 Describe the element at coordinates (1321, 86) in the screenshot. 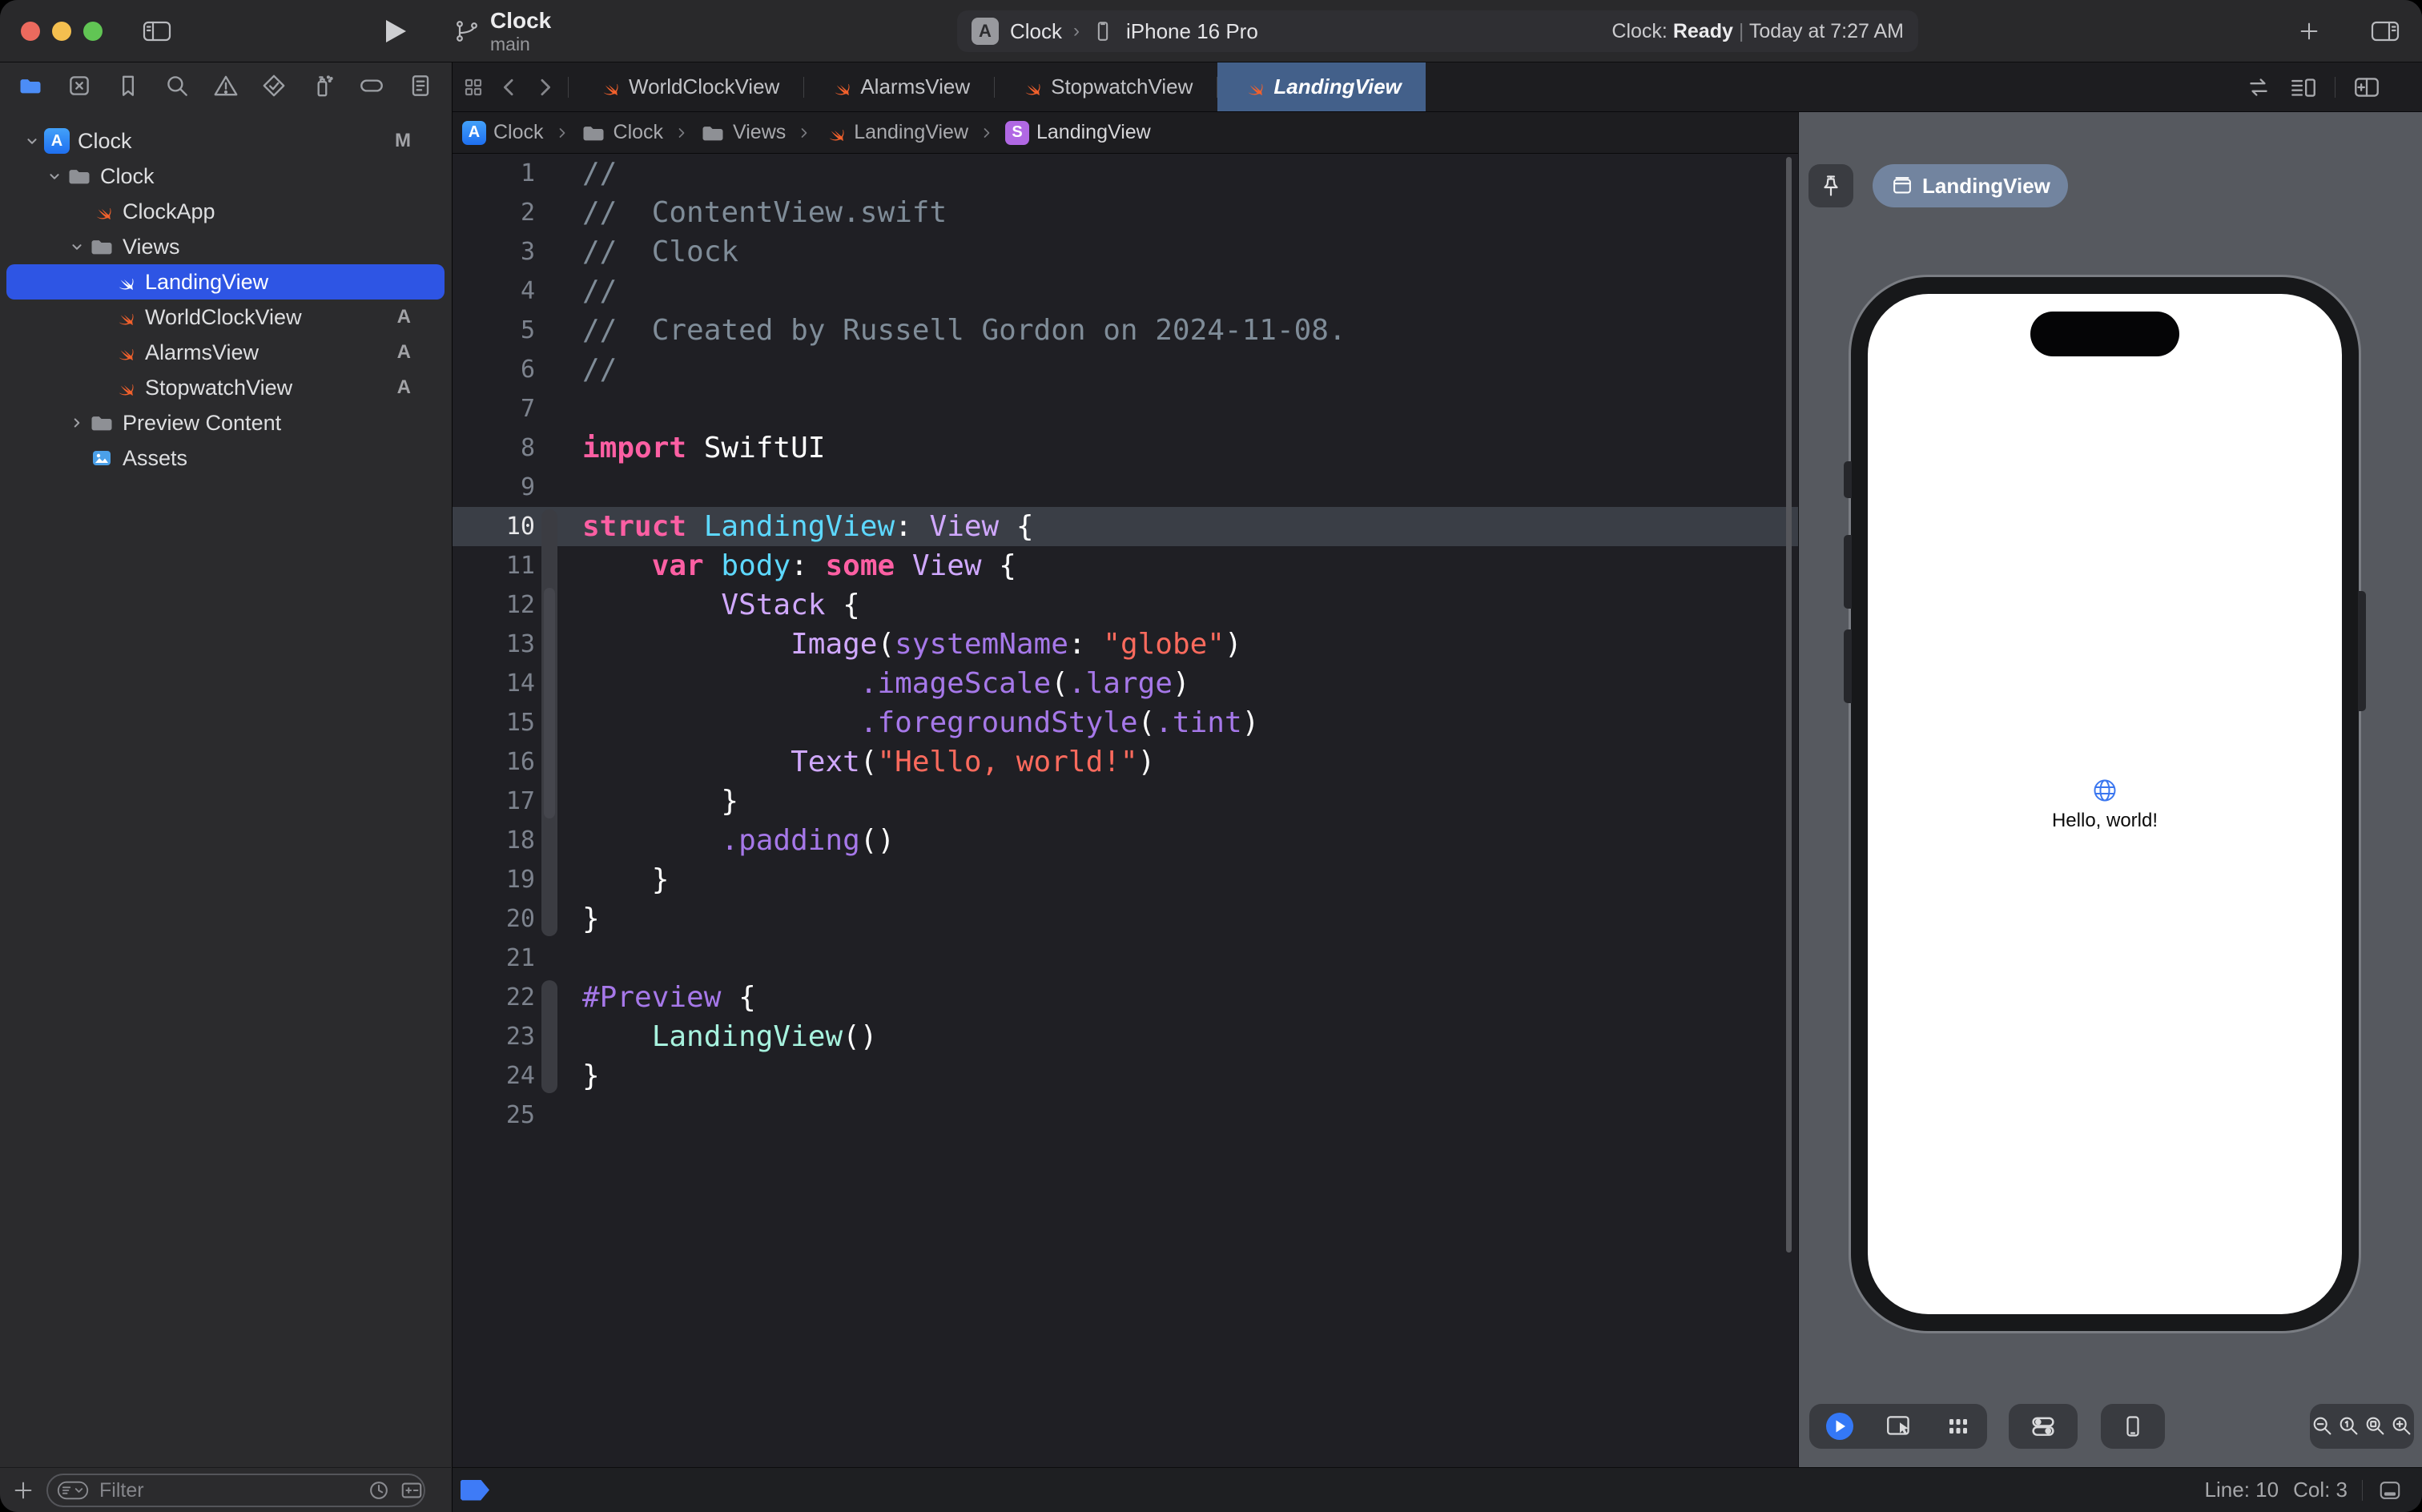

I see `tab-landingview: LandingView` at that location.